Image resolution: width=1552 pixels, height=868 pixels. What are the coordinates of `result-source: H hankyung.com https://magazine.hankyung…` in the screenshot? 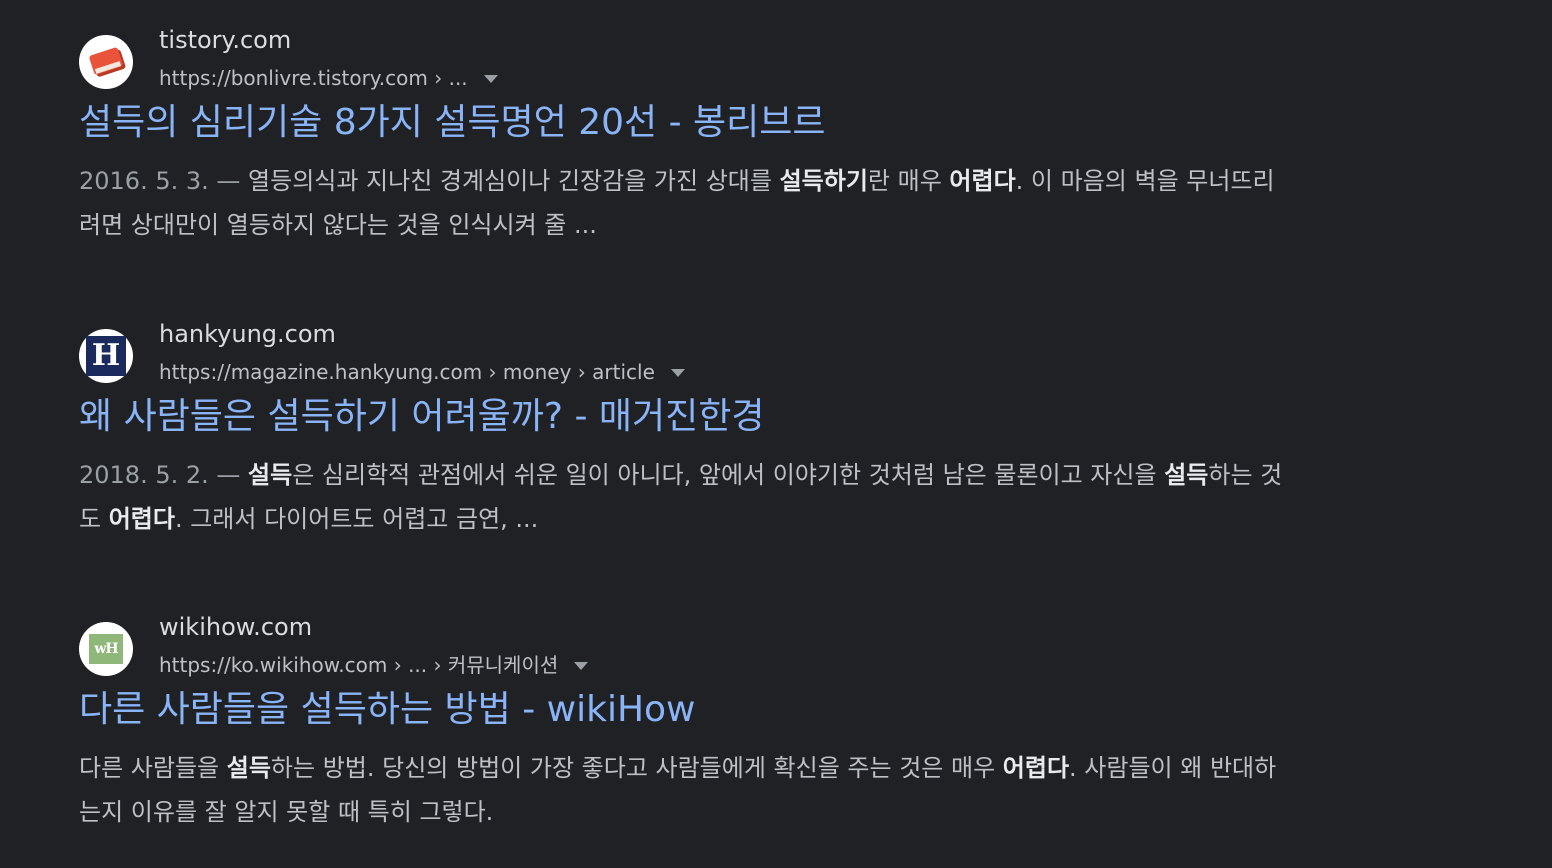 It's located at (684, 351).